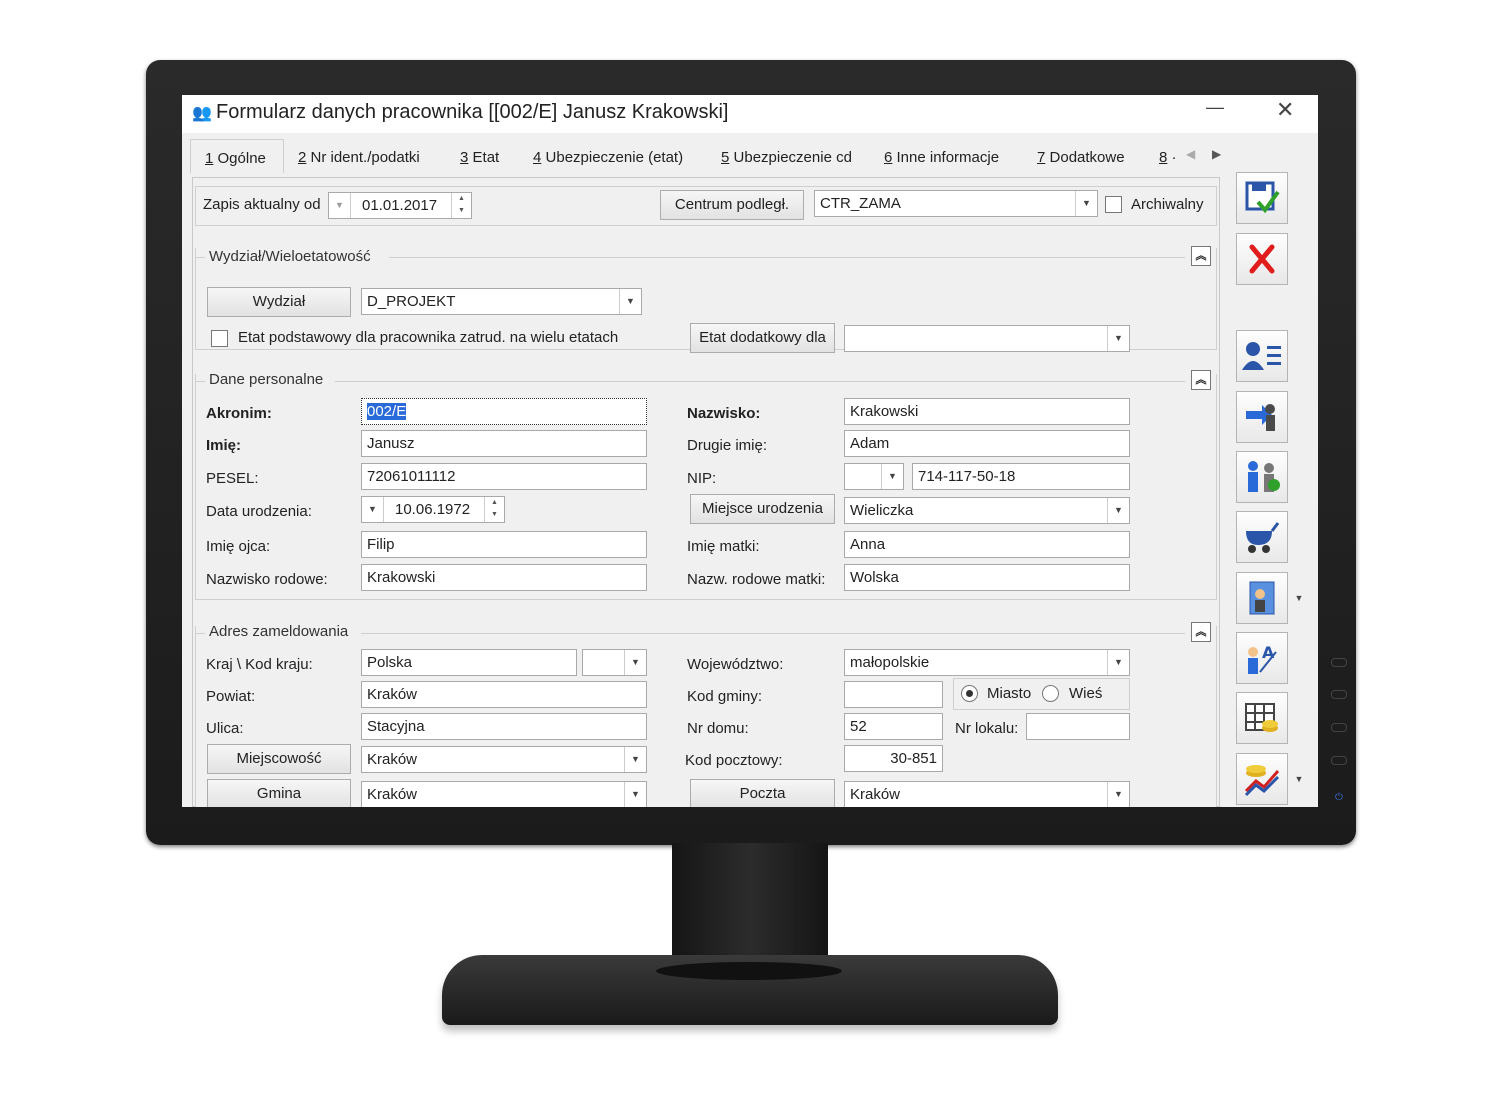  Describe the element at coordinates (893, 726) in the screenshot. I see `nr-domu-field: 52` at that location.